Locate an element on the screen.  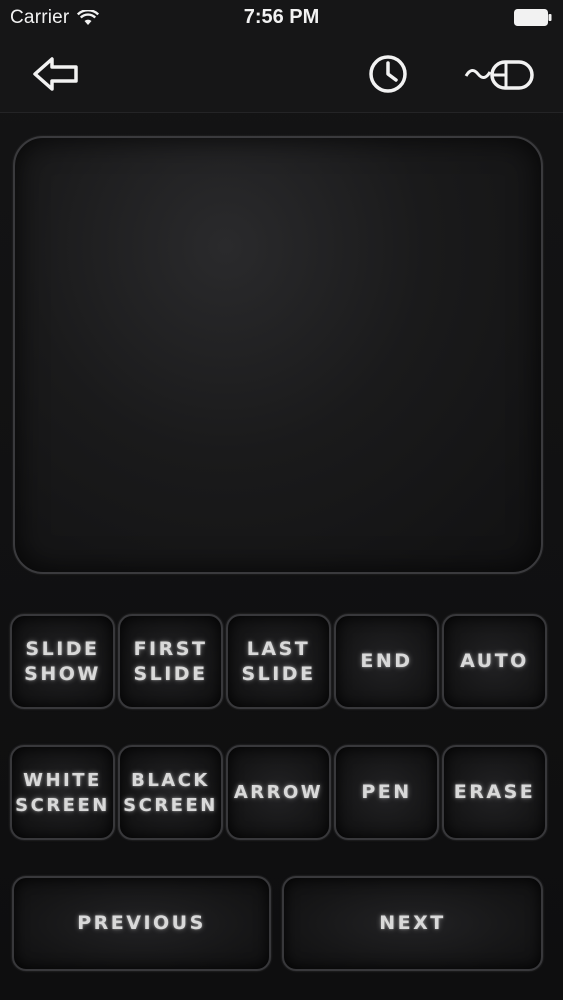
slide-show-button: SLIDE SHOW is located at coordinates (62, 661).